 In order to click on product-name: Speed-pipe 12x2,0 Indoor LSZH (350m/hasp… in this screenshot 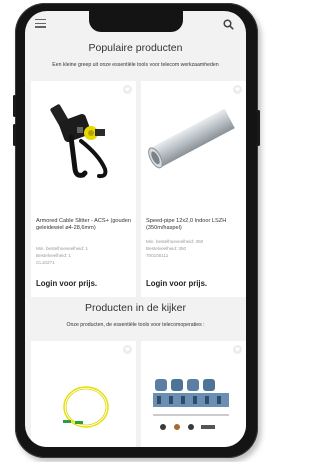, I will do `click(194, 225)`.